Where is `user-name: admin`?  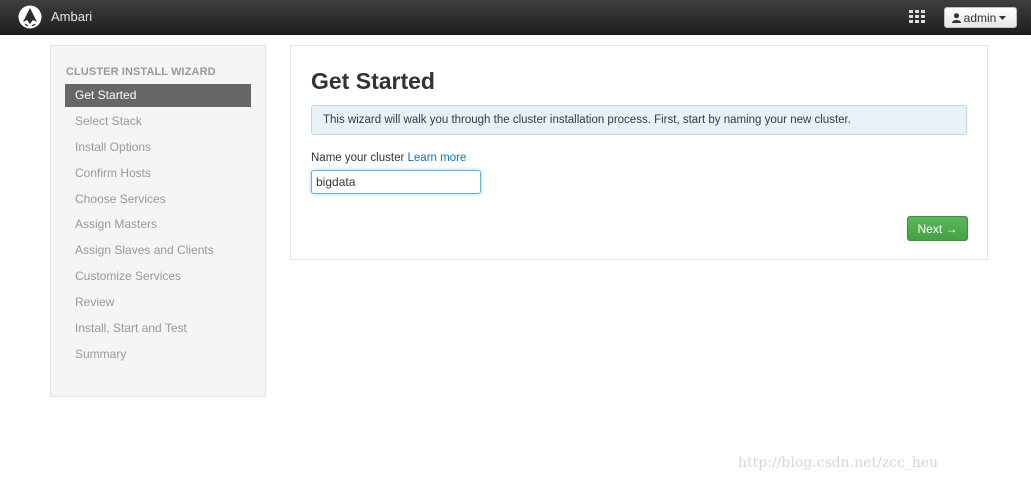 user-name: admin is located at coordinates (980, 17).